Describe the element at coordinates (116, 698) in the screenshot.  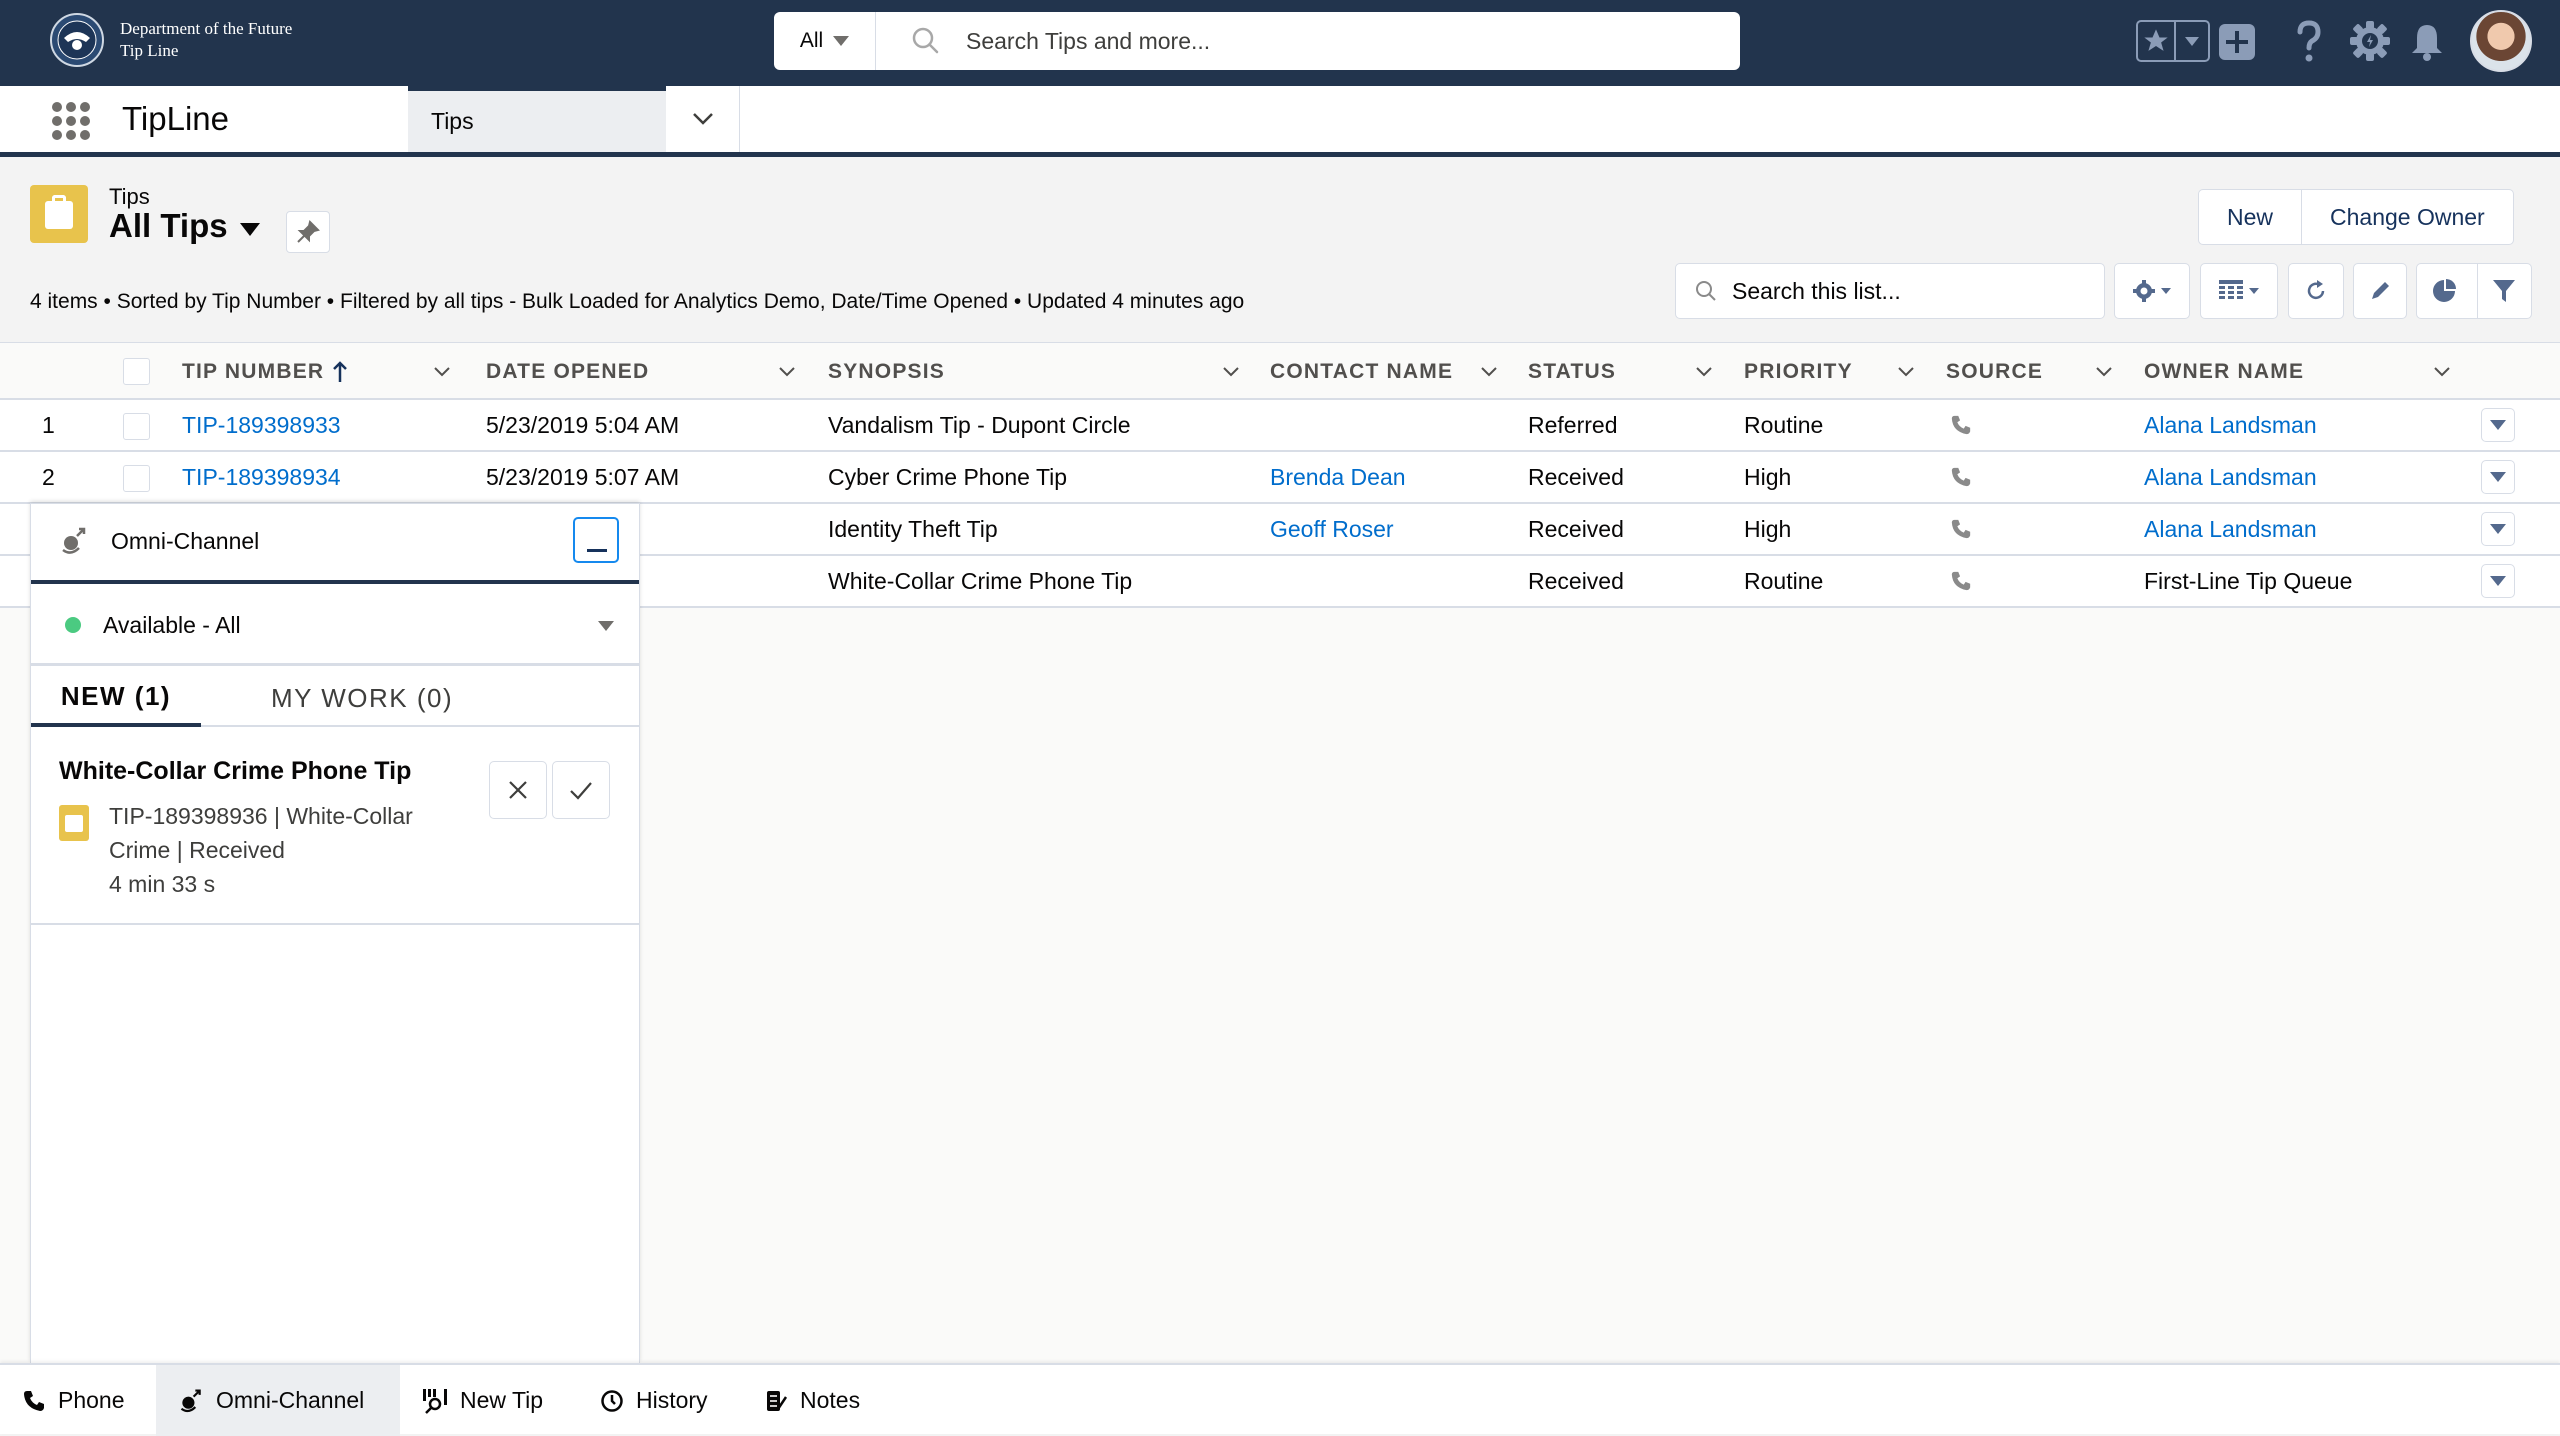
I see `tab-new-work: NEW (1)` at that location.